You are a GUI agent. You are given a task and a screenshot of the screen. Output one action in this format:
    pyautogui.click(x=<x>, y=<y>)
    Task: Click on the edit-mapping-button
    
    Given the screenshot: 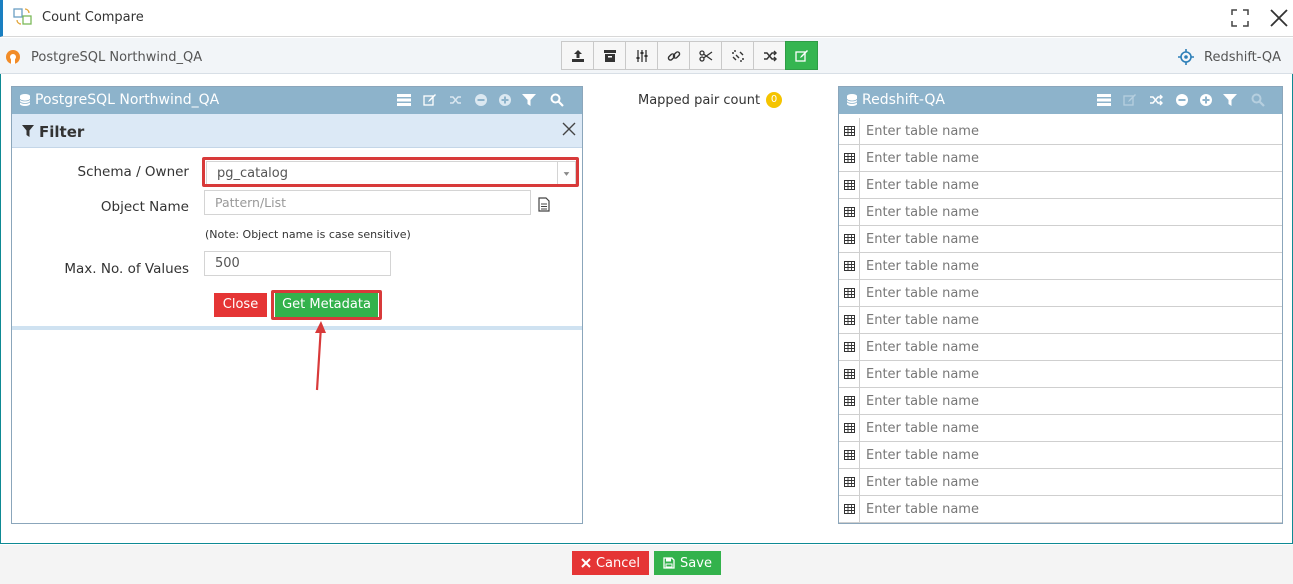 What is the action you would take?
    pyautogui.click(x=801, y=55)
    